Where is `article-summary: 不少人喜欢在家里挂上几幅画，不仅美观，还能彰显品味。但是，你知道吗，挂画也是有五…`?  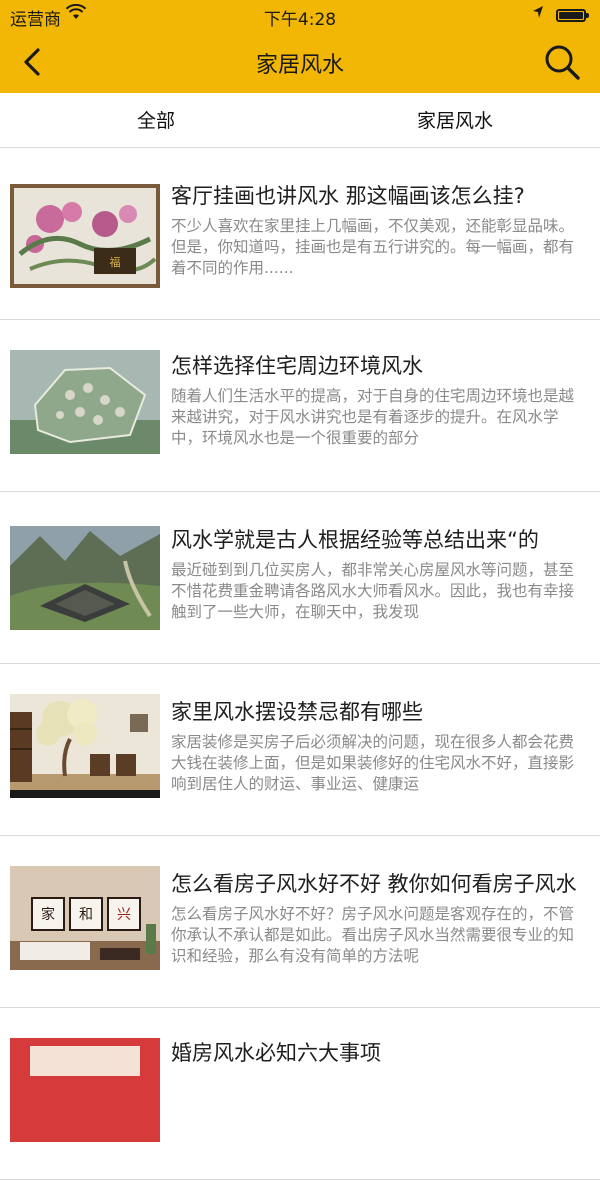 article-summary: 不少人喜欢在家里挂上几幅画，不仅美观，还能彰显品味。但是，你知道吗，挂画也是有五… is located at coordinates (373, 247).